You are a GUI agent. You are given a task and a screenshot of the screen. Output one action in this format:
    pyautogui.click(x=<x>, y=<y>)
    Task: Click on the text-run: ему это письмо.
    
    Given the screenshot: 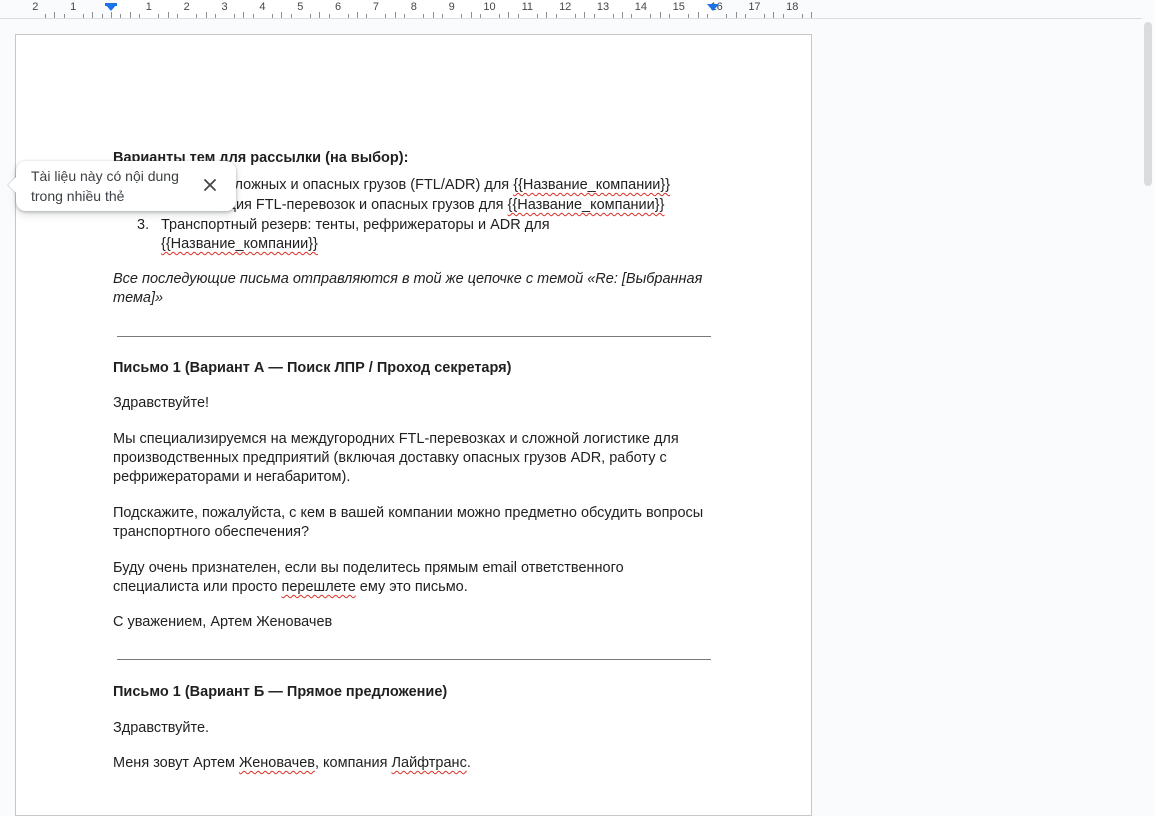 What is the action you would take?
    pyautogui.click(x=411, y=587)
    